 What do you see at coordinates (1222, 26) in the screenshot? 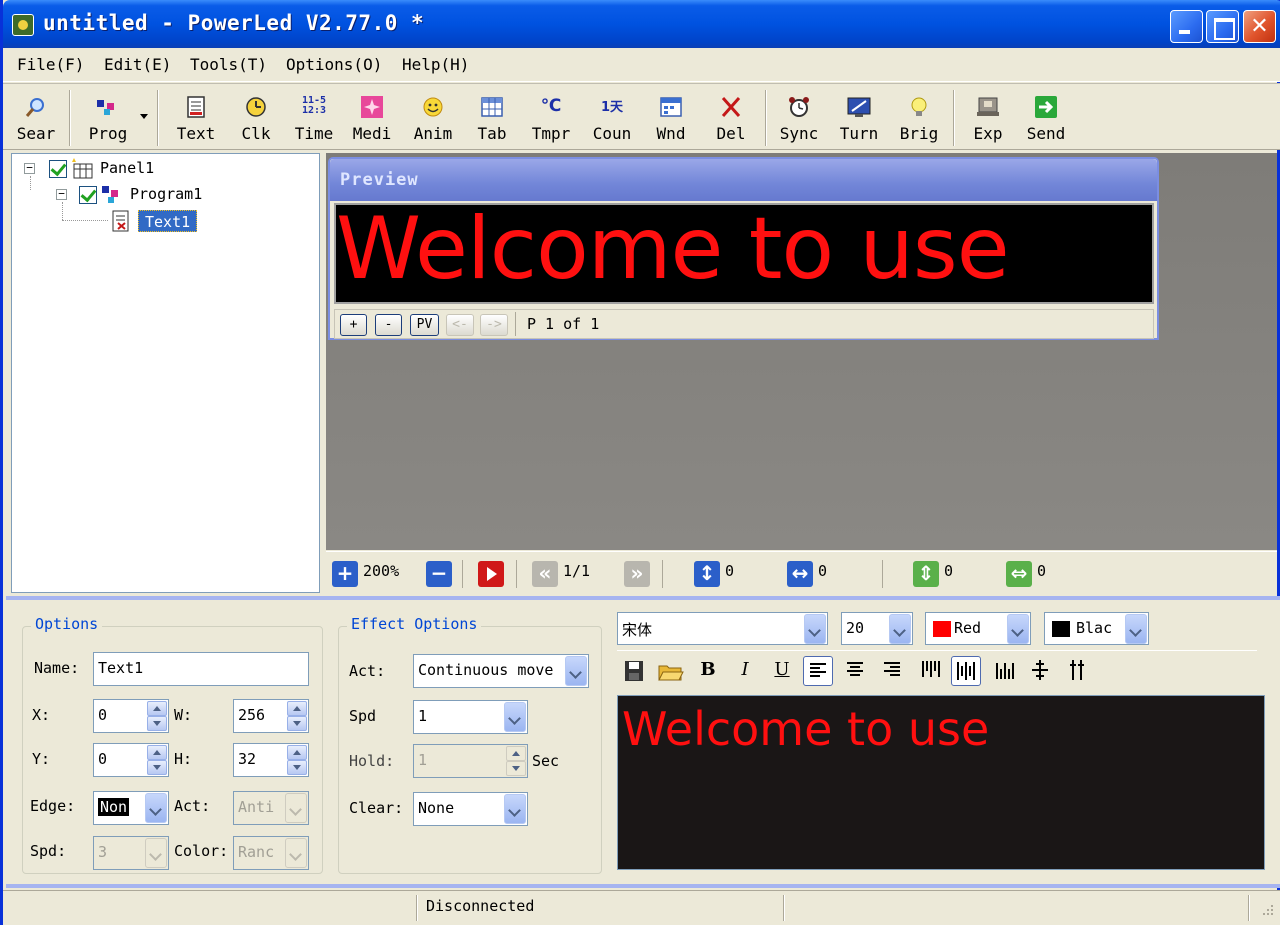
I see `maximize-button` at bounding box center [1222, 26].